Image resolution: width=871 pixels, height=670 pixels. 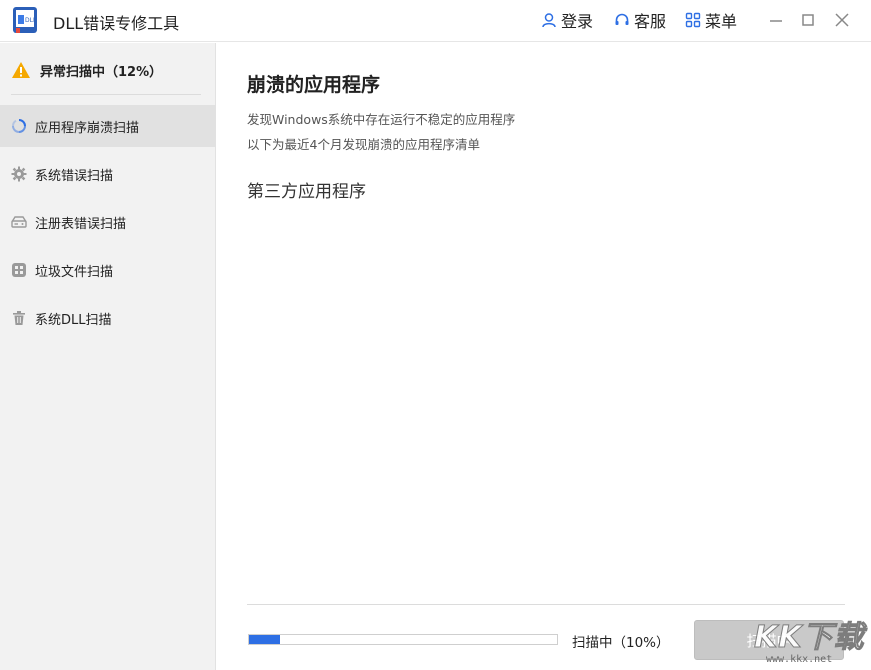 I want to click on title-bar: DLL DLL错误专修工具 登录 客服 菜单, so click(x=435, y=21).